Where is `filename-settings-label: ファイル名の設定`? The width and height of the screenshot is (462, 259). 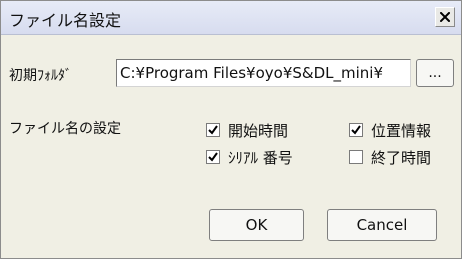
filename-settings-label: ファイル名の設定 is located at coordinates (65, 129).